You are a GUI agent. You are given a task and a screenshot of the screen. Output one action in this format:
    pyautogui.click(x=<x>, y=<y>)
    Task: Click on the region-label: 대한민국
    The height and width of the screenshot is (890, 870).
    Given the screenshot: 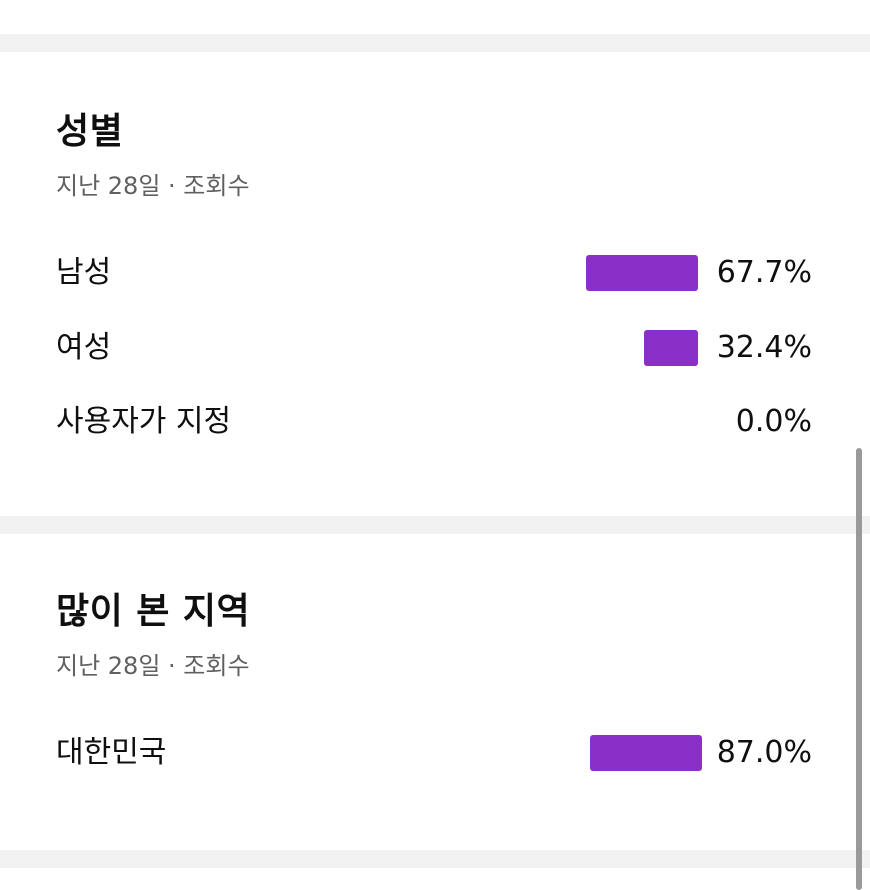 What is the action you would take?
    pyautogui.click(x=111, y=752)
    